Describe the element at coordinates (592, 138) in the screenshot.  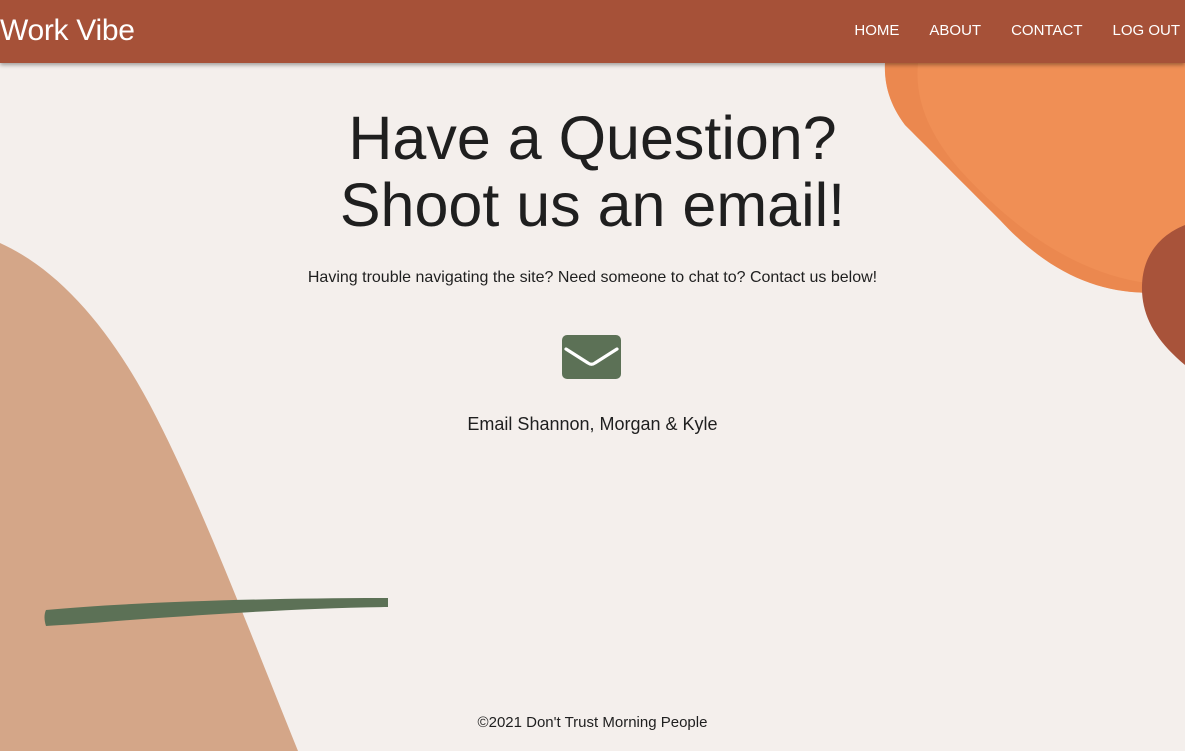
I see `page-title-line-1: Have a Question?` at that location.